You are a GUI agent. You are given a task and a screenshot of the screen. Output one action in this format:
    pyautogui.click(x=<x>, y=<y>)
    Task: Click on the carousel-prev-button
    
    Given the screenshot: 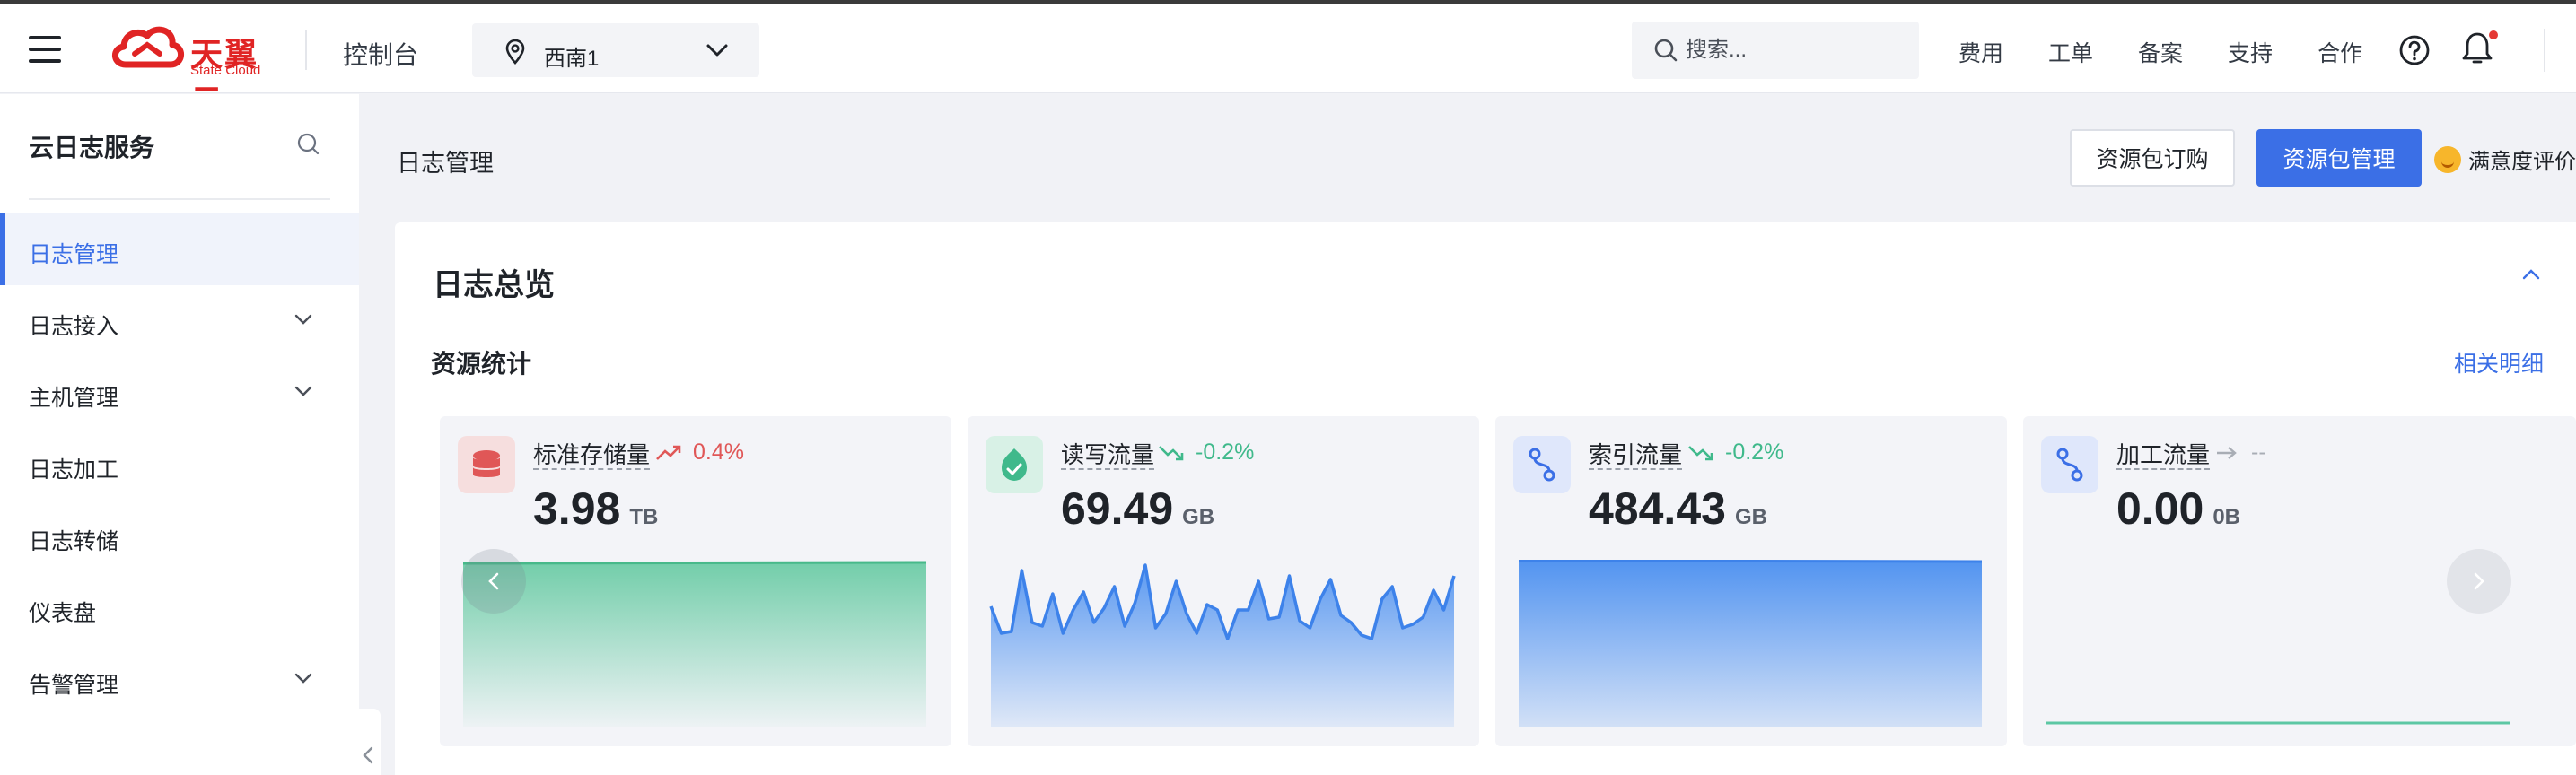 What is the action you would take?
    pyautogui.click(x=493, y=581)
    